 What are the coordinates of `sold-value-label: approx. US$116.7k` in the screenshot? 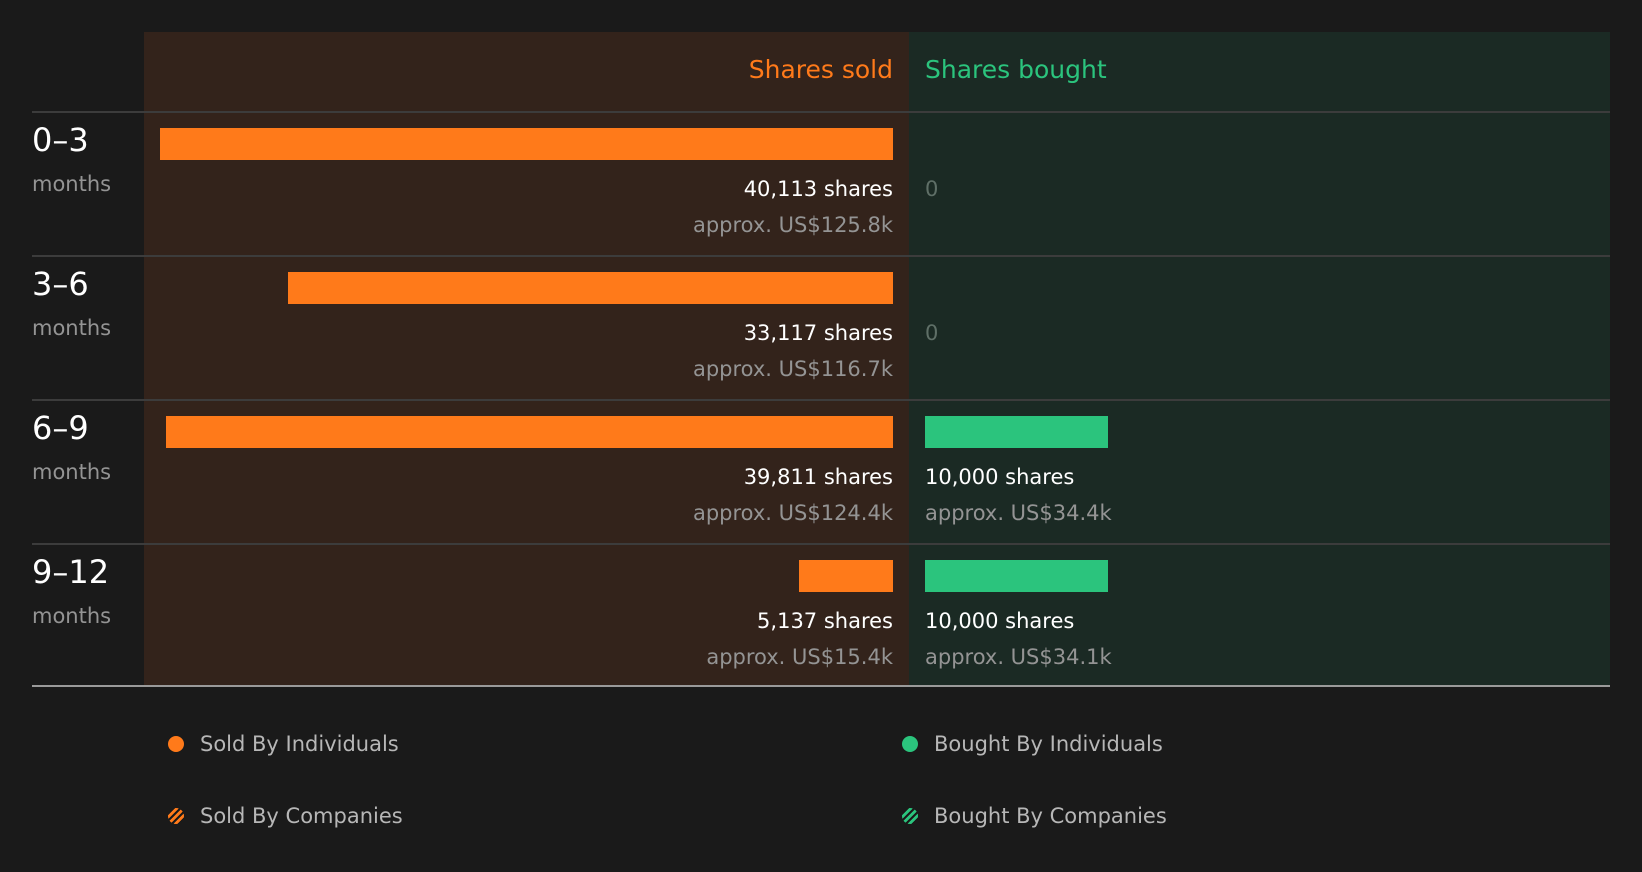 It's located at (792, 369).